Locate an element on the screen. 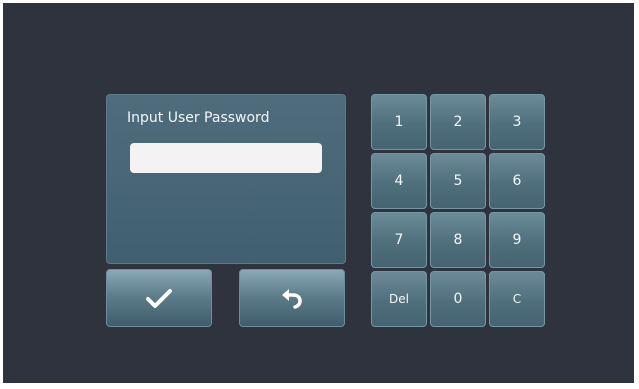 This screenshot has width=639, height=389. key-5: 5 is located at coordinates (458, 181).